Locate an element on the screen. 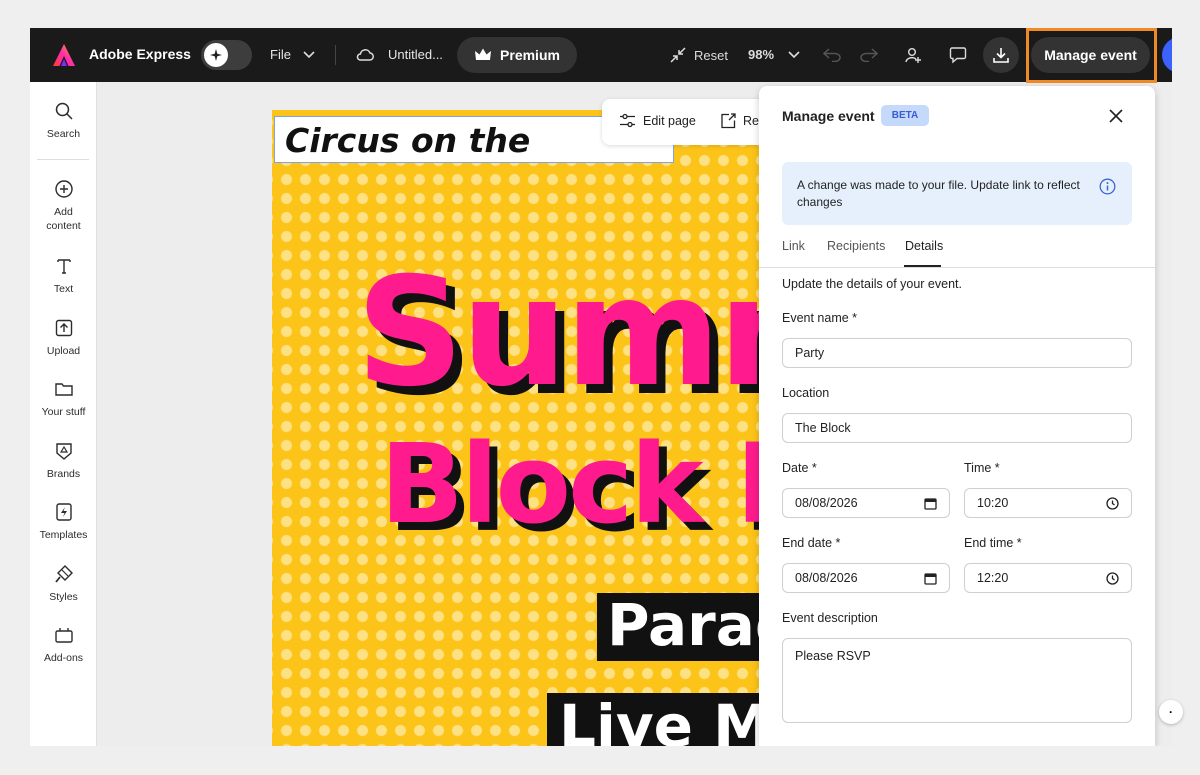  rail-label: Add content is located at coordinates (63, 219).